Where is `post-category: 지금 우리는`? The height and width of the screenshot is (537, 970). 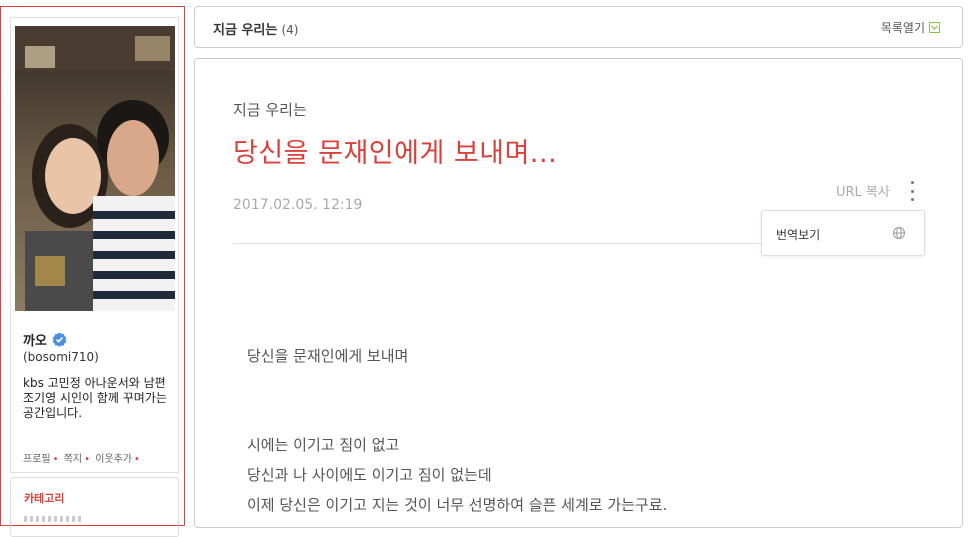 post-category: 지금 우리는 is located at coordinates (270, 109).